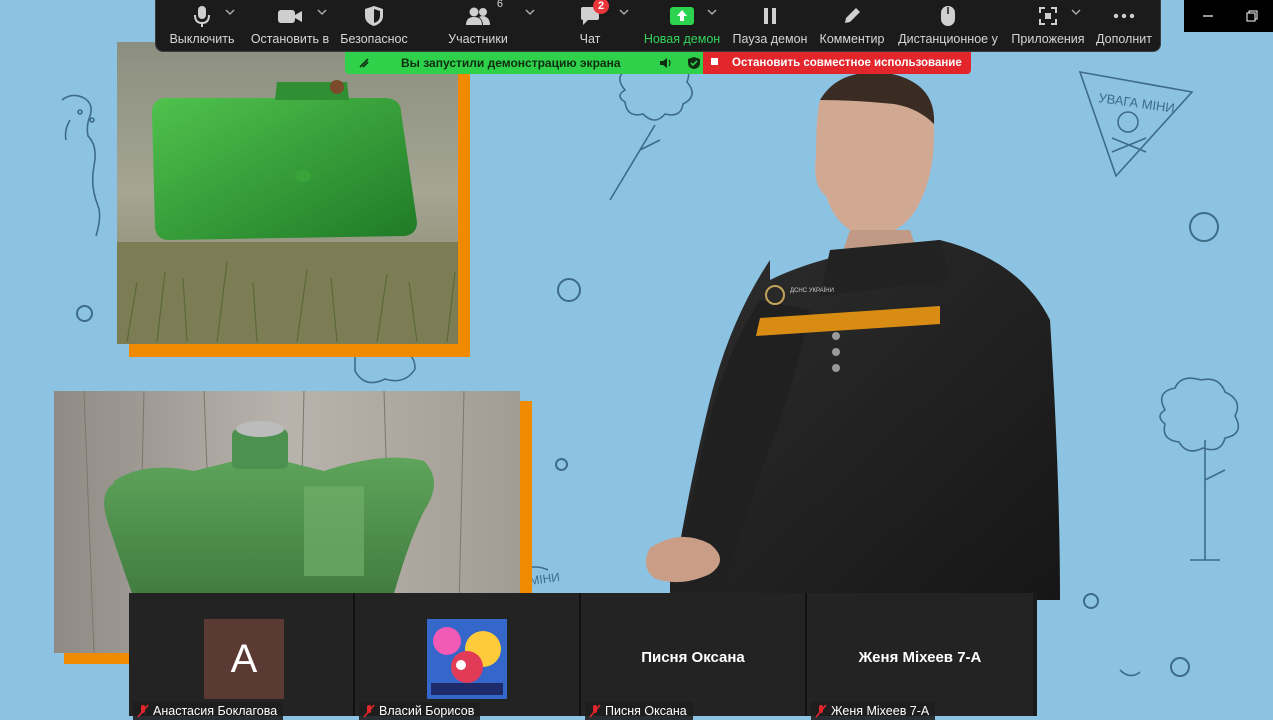 The height and width of the screenshot is (720, 1273). I want to click on participant-tile: Власий Борисов, so click(468, 656).